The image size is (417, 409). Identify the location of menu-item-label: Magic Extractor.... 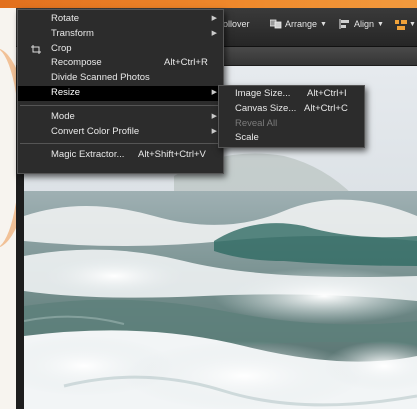
(88, 155).